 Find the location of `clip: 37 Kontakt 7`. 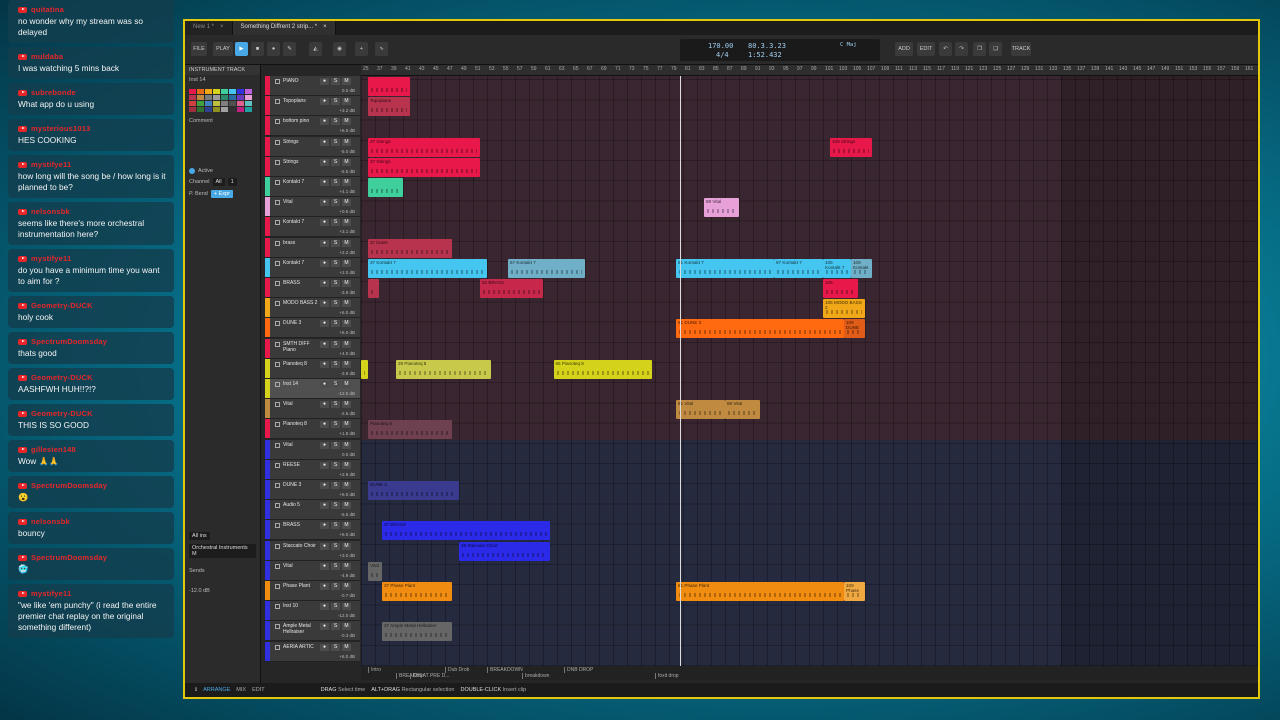

clip: 37 Kontakt 7 is located at coordinates (427, 268).